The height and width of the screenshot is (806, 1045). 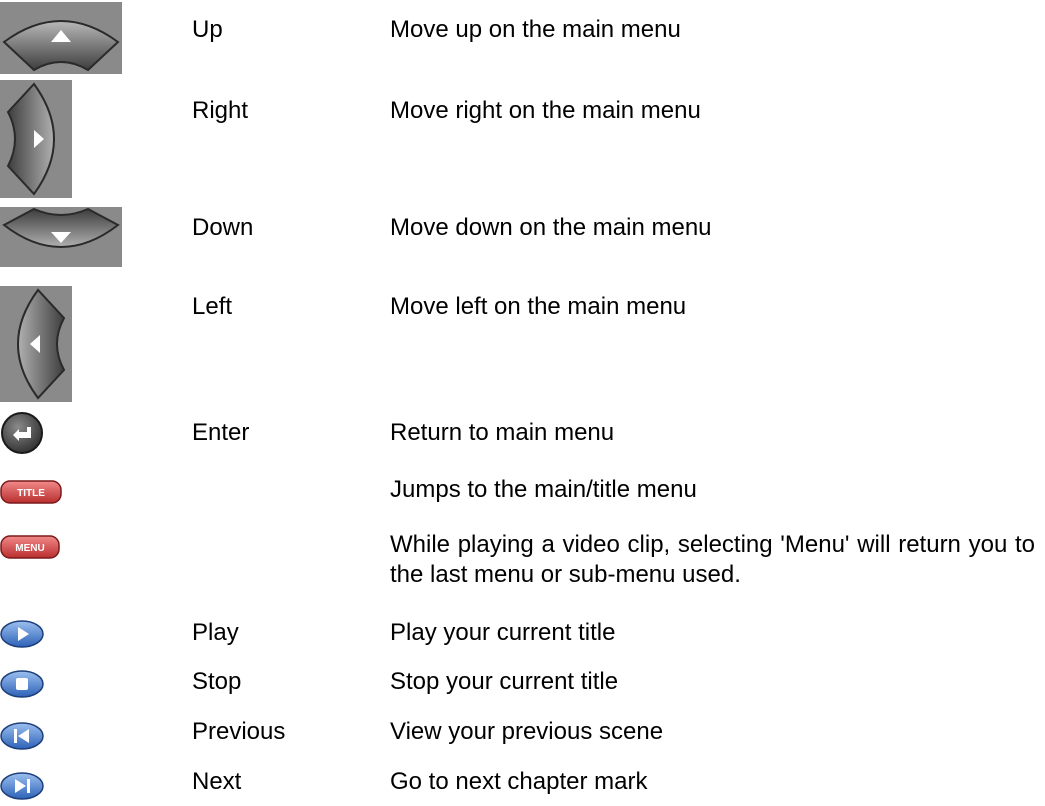 I want to click on arrow-down-icon, so click(x=61, y=237).